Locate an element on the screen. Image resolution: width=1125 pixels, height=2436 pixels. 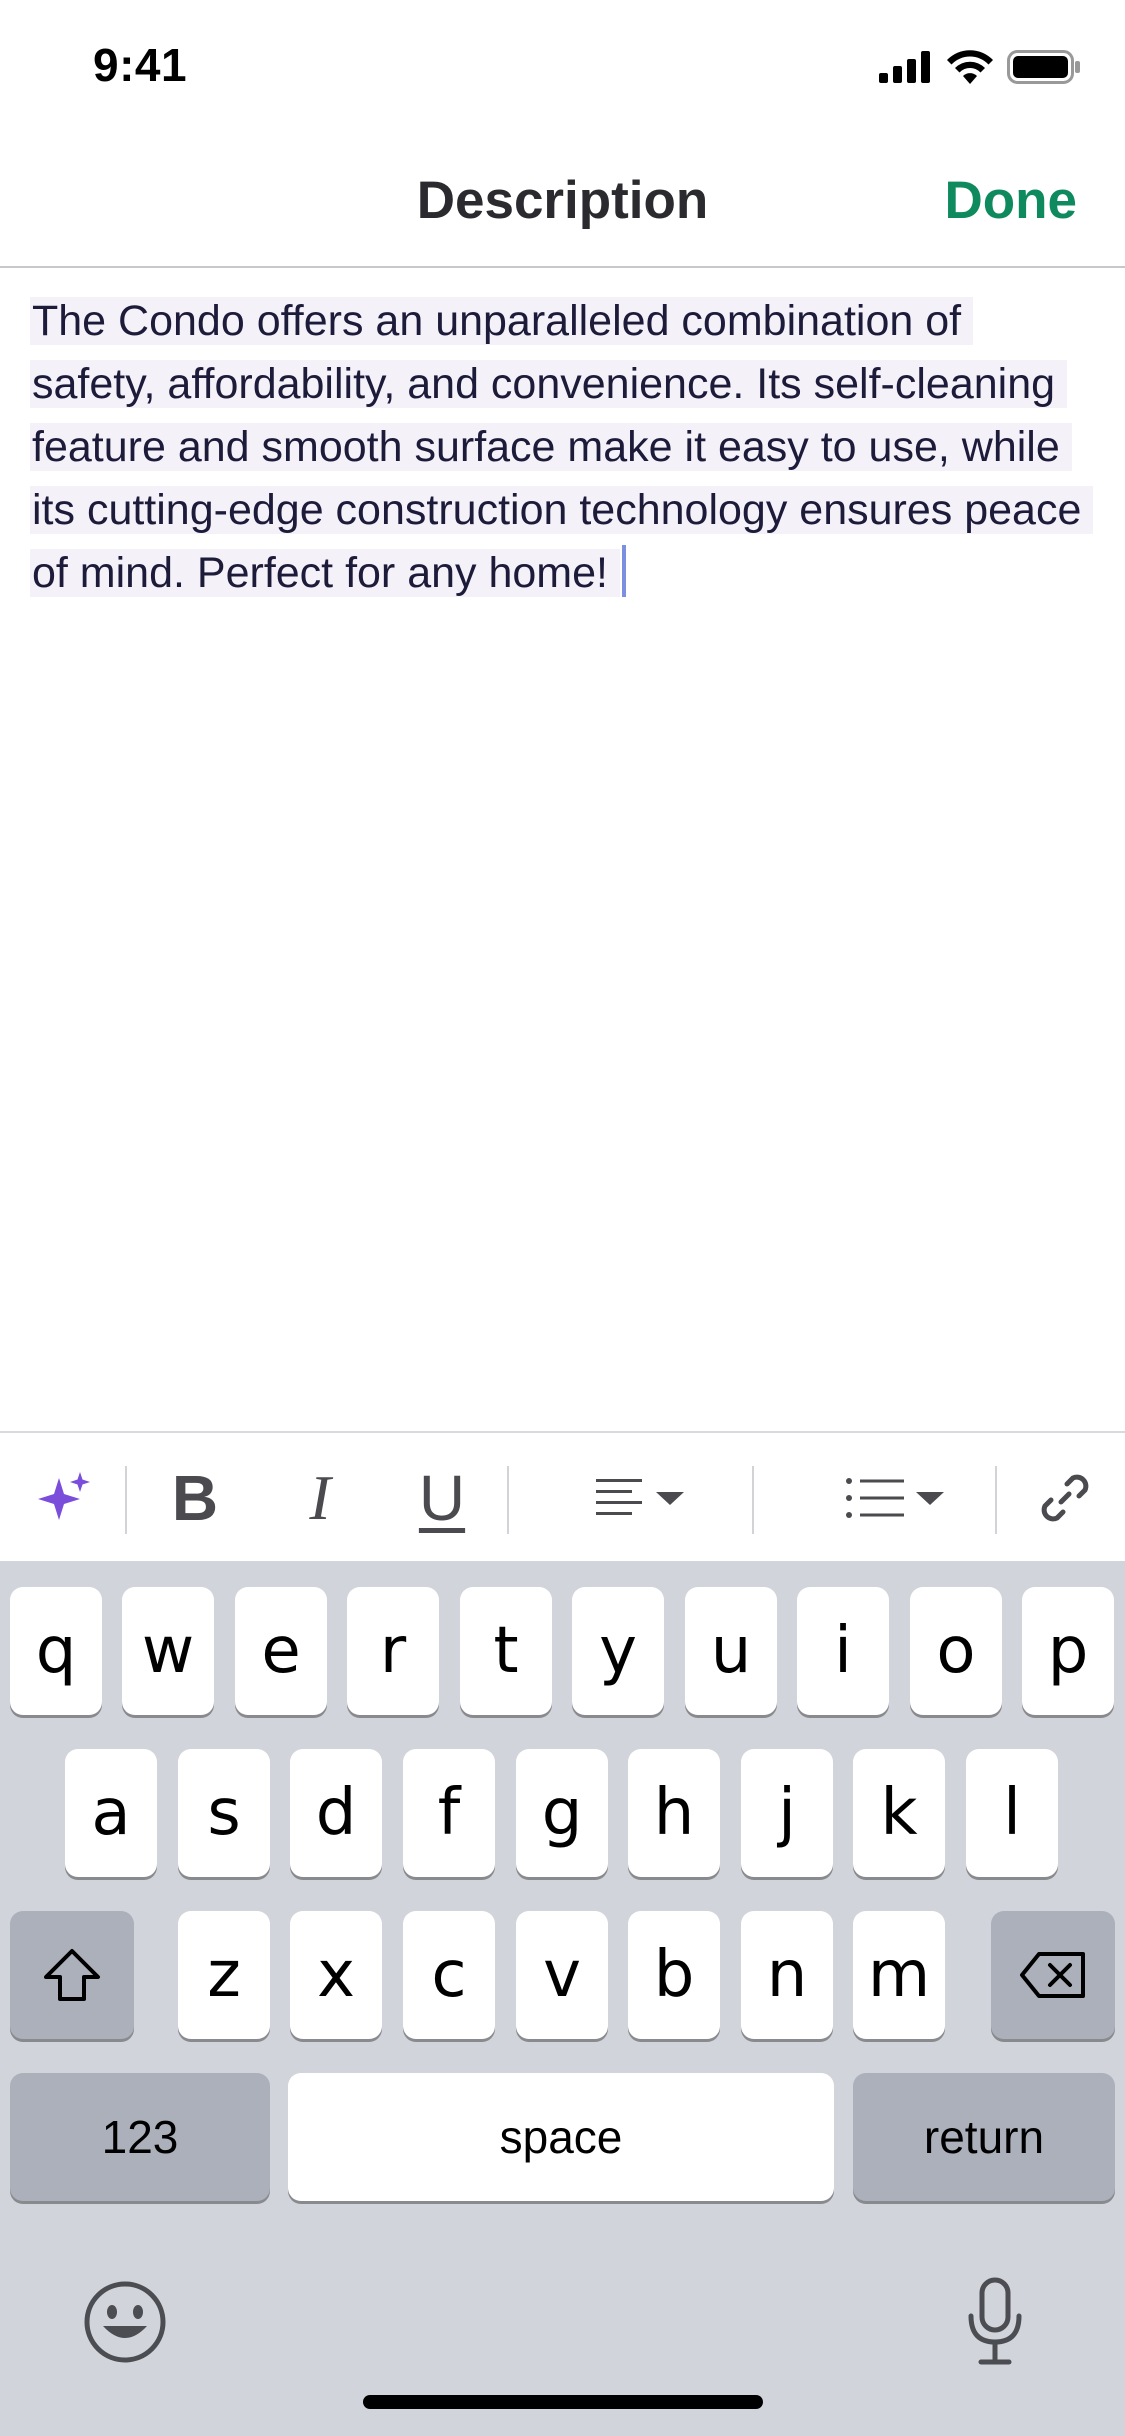
shift-icon is located at coordinates (72, 1975).